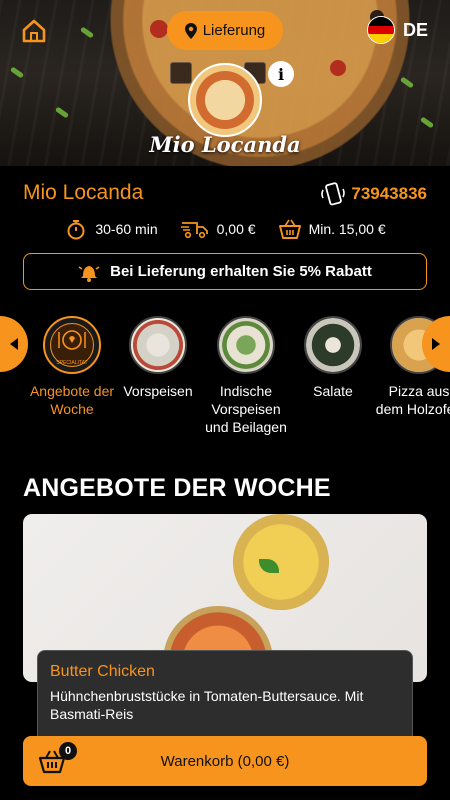 Image resolution: width=450 pixels, height=800 pixels. Describe the element at coordinates (181, 73) in the screenshot. I see `logo-thumbnail` at that location.